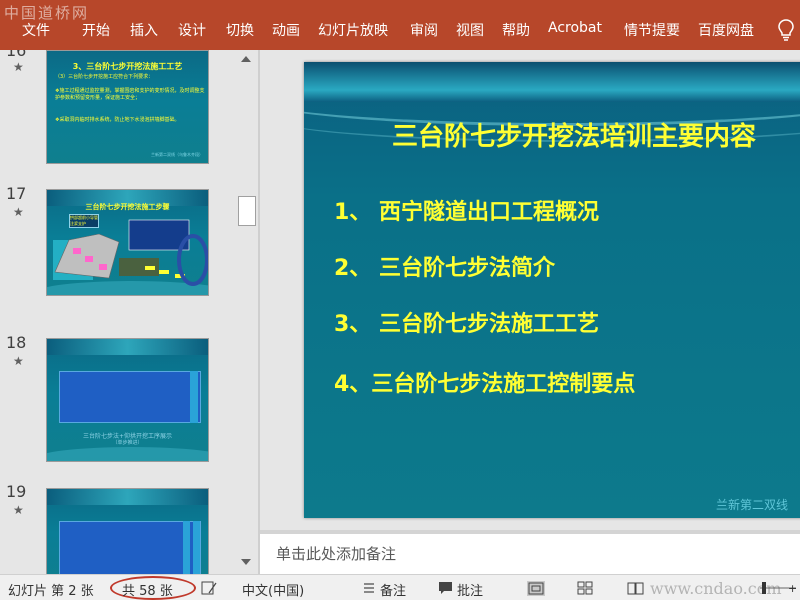 The height and width of the screenshot is (600, 800). What do you see at coordinates (36, 30) in the screenshot?
I see `tab-file: 文件` at bounding box center [36, 30].